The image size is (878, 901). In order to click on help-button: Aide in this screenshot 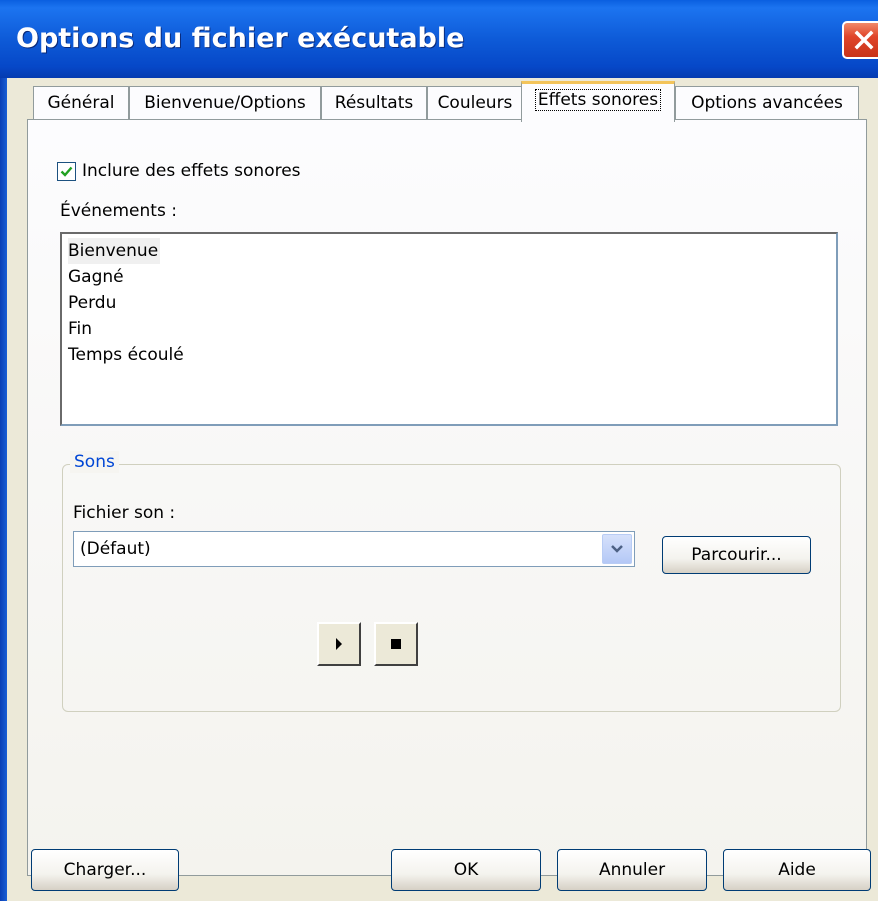, I will do `click(797, 870)`.